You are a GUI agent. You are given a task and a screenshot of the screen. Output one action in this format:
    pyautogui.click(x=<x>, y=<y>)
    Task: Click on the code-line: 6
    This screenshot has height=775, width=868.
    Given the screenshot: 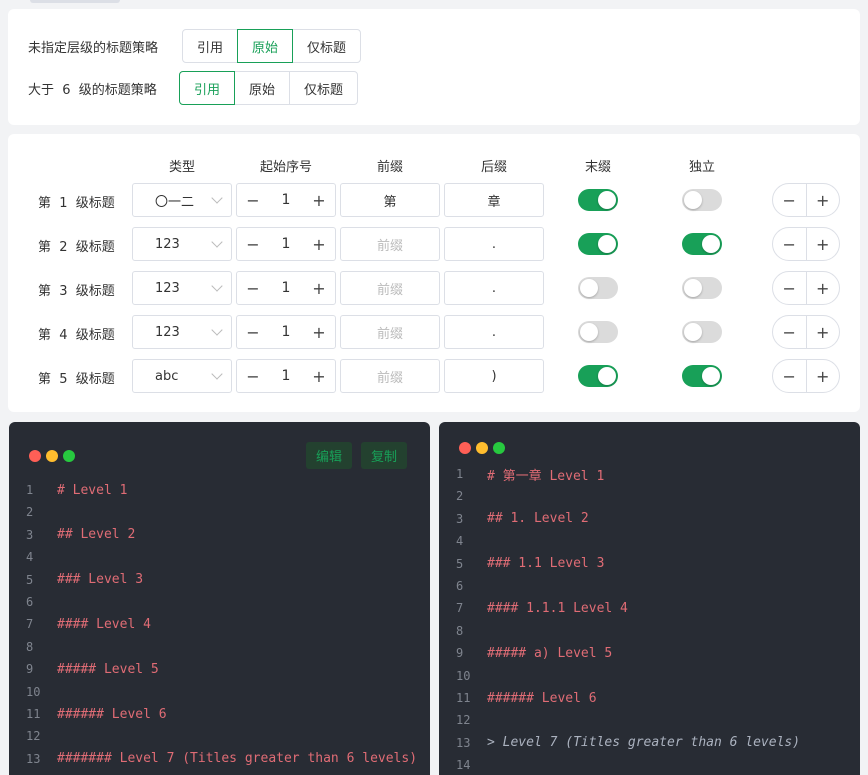 What is the action you would take?
    pyautogui.click(x=33, y=602)
    